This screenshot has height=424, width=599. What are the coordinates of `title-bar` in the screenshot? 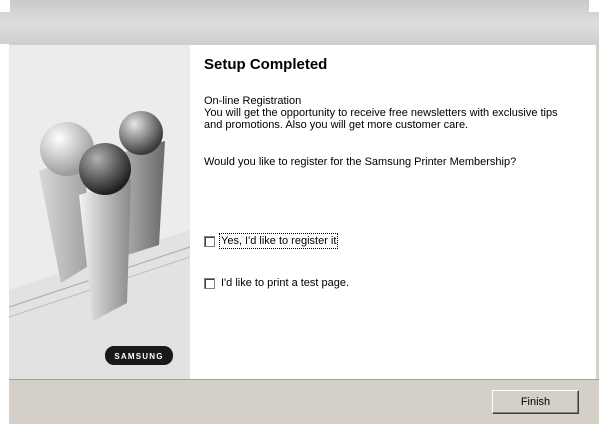 It's located at (299, 22).